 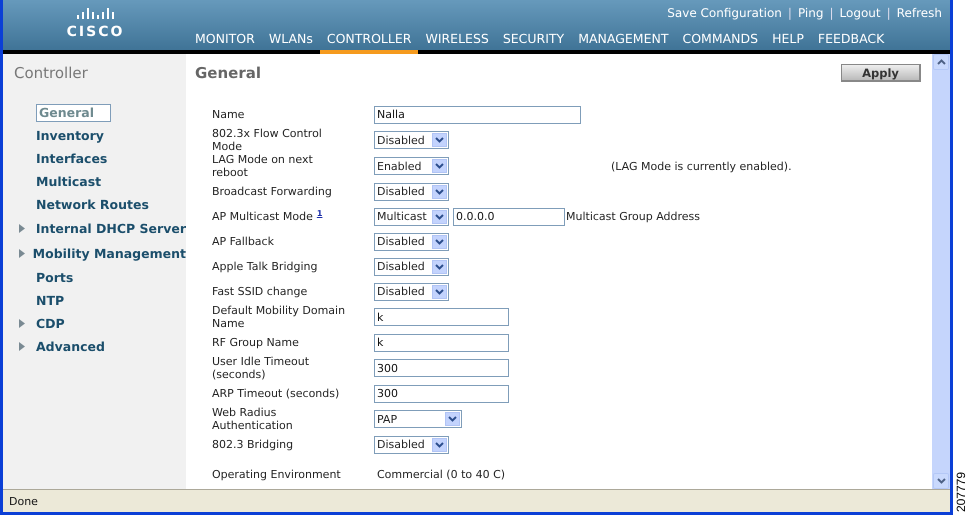 What do you see at coordinates (228, 73) in the screenshot?
I see `page-title: General` at bounding box center [228, 73].